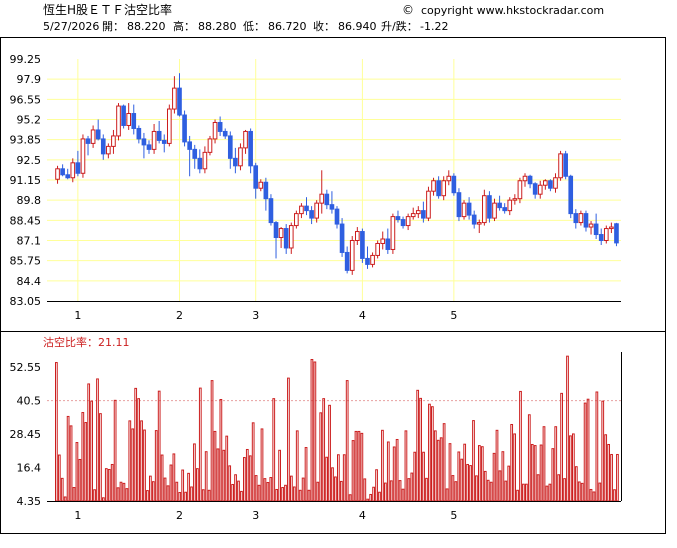  What do you see at coordinates (434, 26) in the screenshot?
I see `info-change-value: -1.22` at bounding box center [434, 26].